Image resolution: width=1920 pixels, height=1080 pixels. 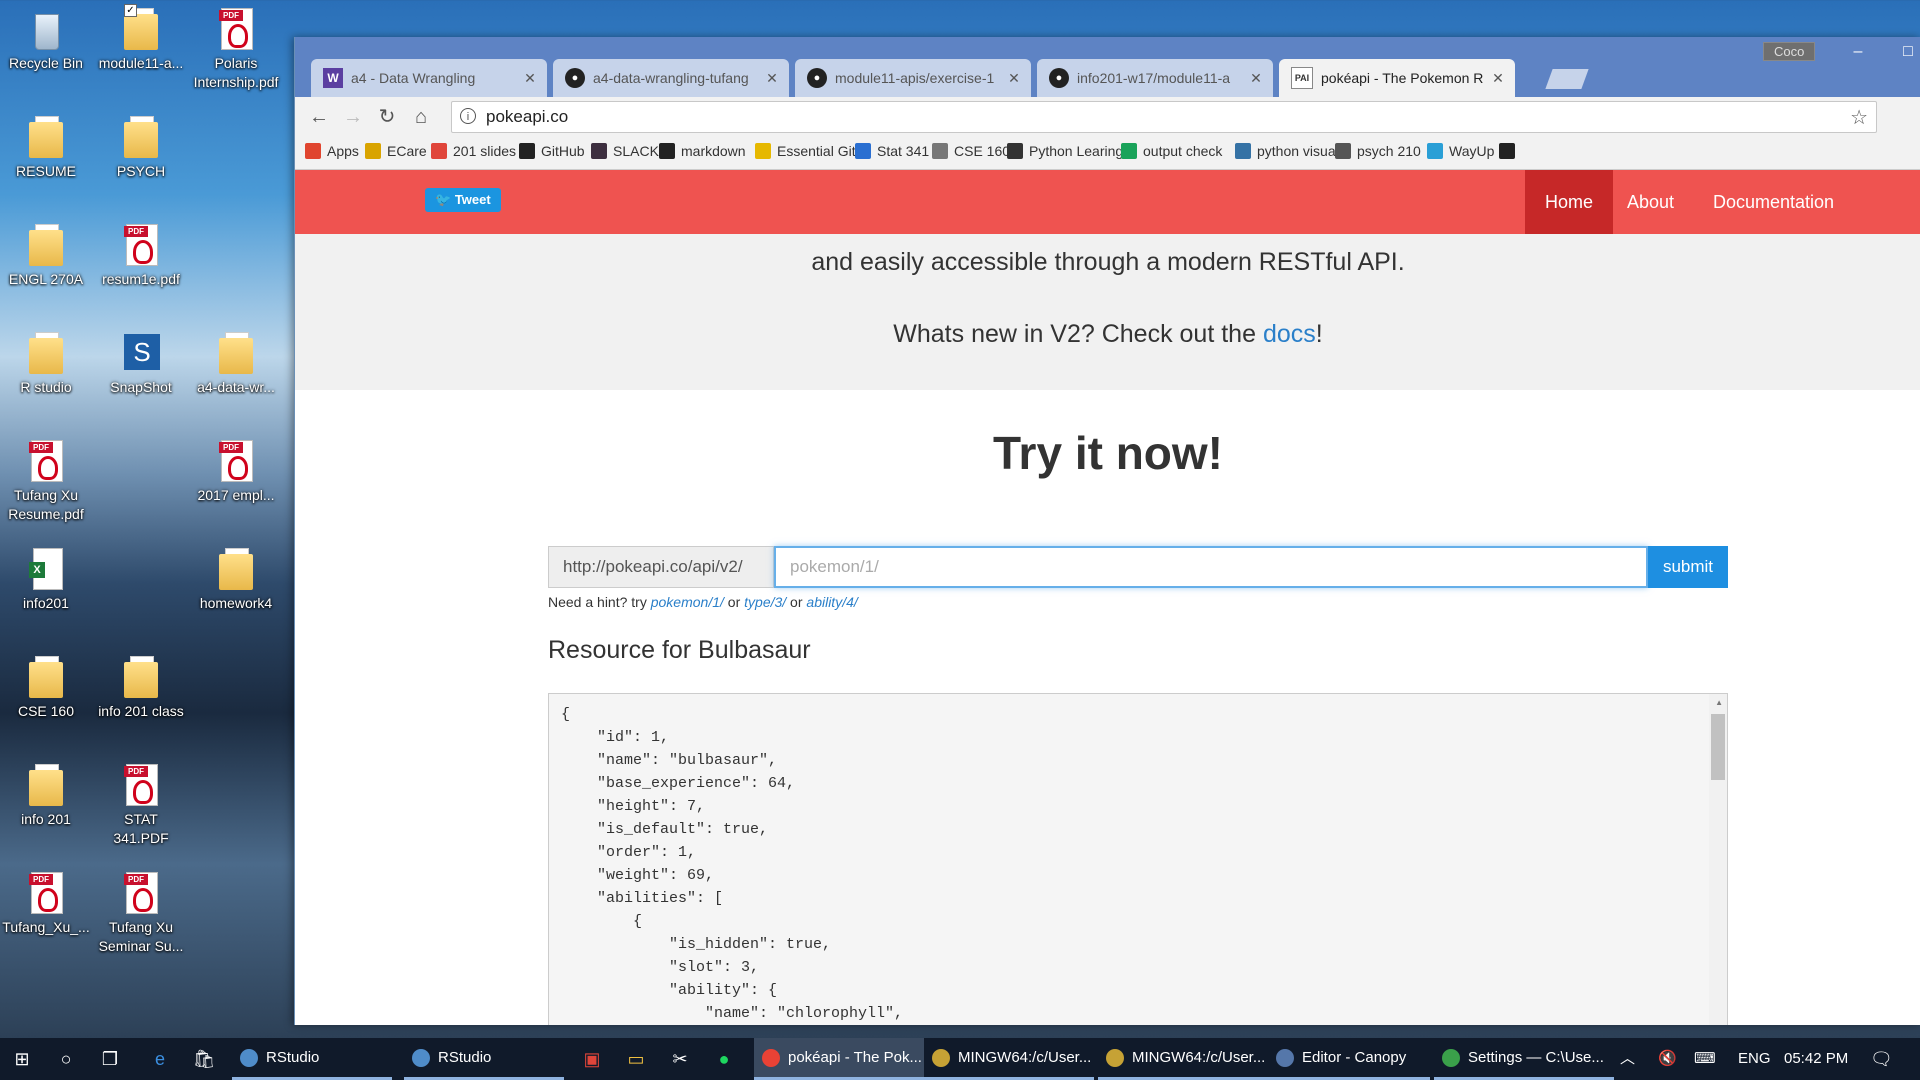 I want to click on home-icon: ⌂, so click(x=421, y=117).